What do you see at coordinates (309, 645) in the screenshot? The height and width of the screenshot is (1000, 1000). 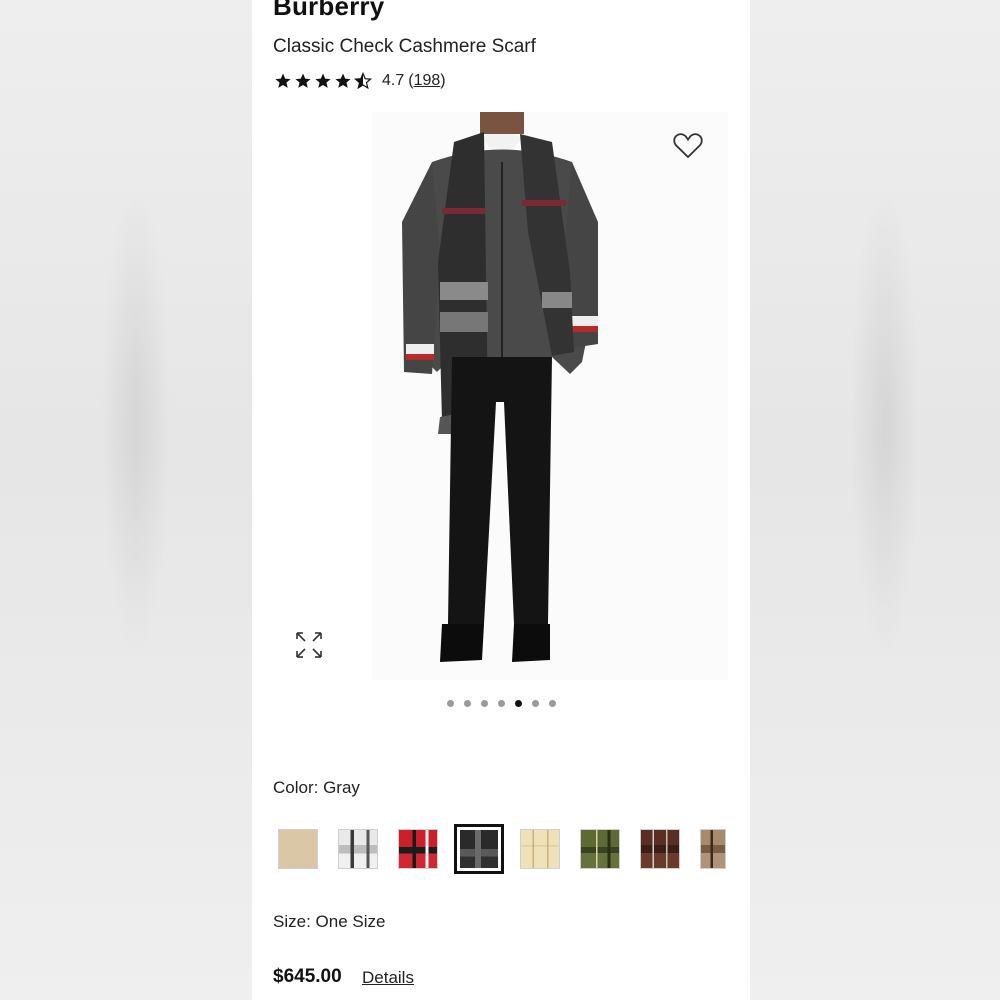 I see `expand-icon` at bounding box center [309, 645].